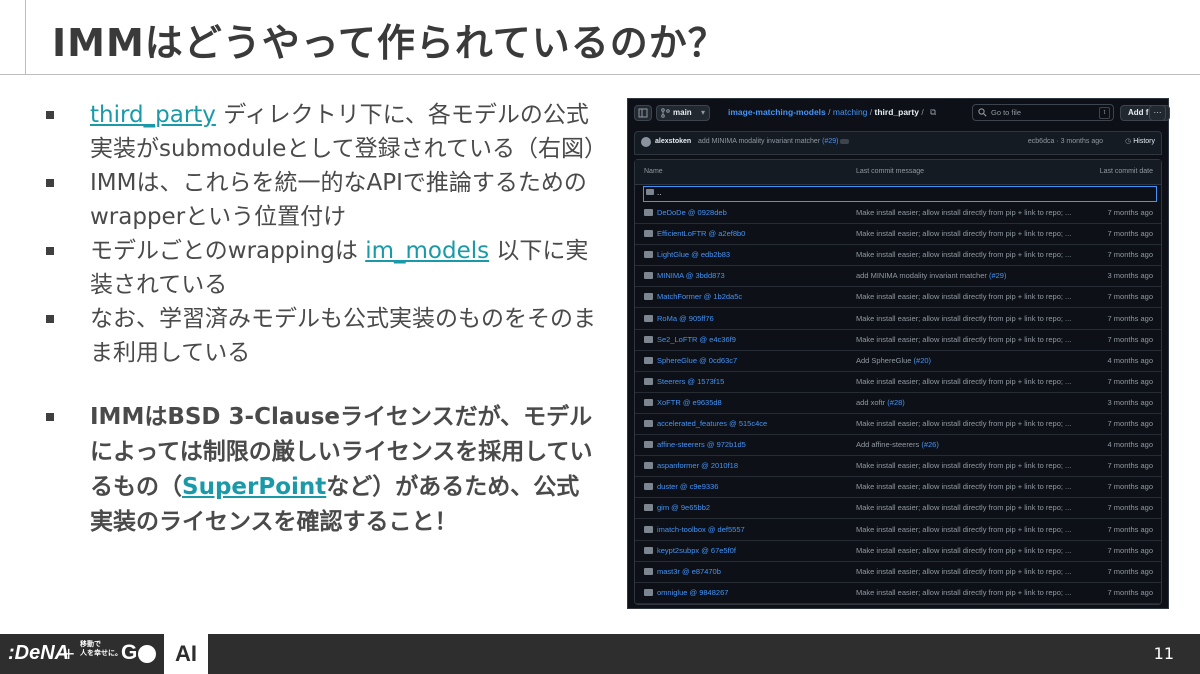 The height and width of the screenshot is (674, 1200). I want to click on submodule-link: LightGlue @ edb2b83, so click(693, 254).